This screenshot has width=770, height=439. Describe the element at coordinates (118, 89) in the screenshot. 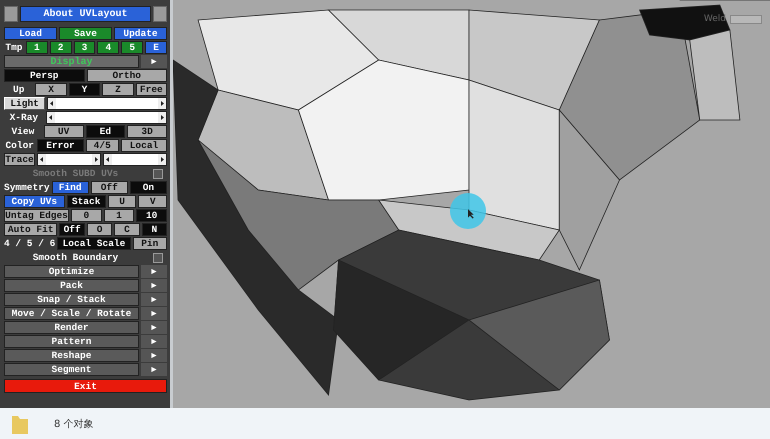

I see `toggle-button: Z` at that location.